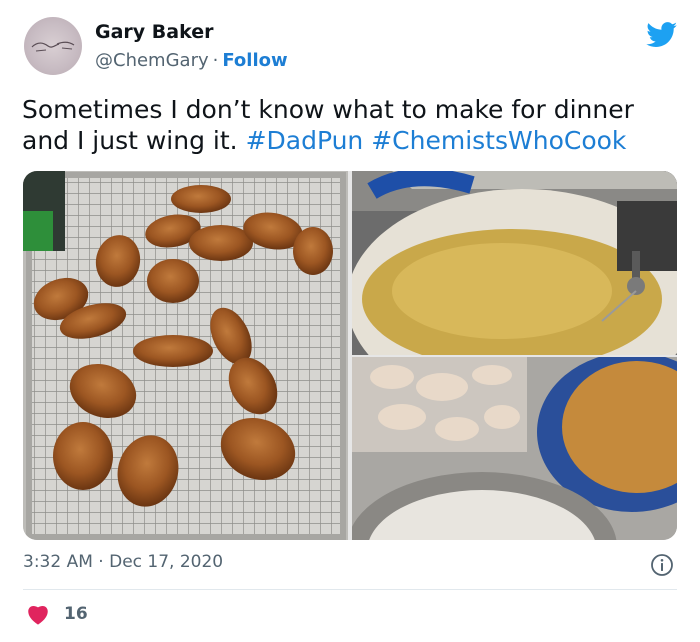 This screenshot has width=700, height=642. I want to click on twitter-bird-icon, so click(662, 35).